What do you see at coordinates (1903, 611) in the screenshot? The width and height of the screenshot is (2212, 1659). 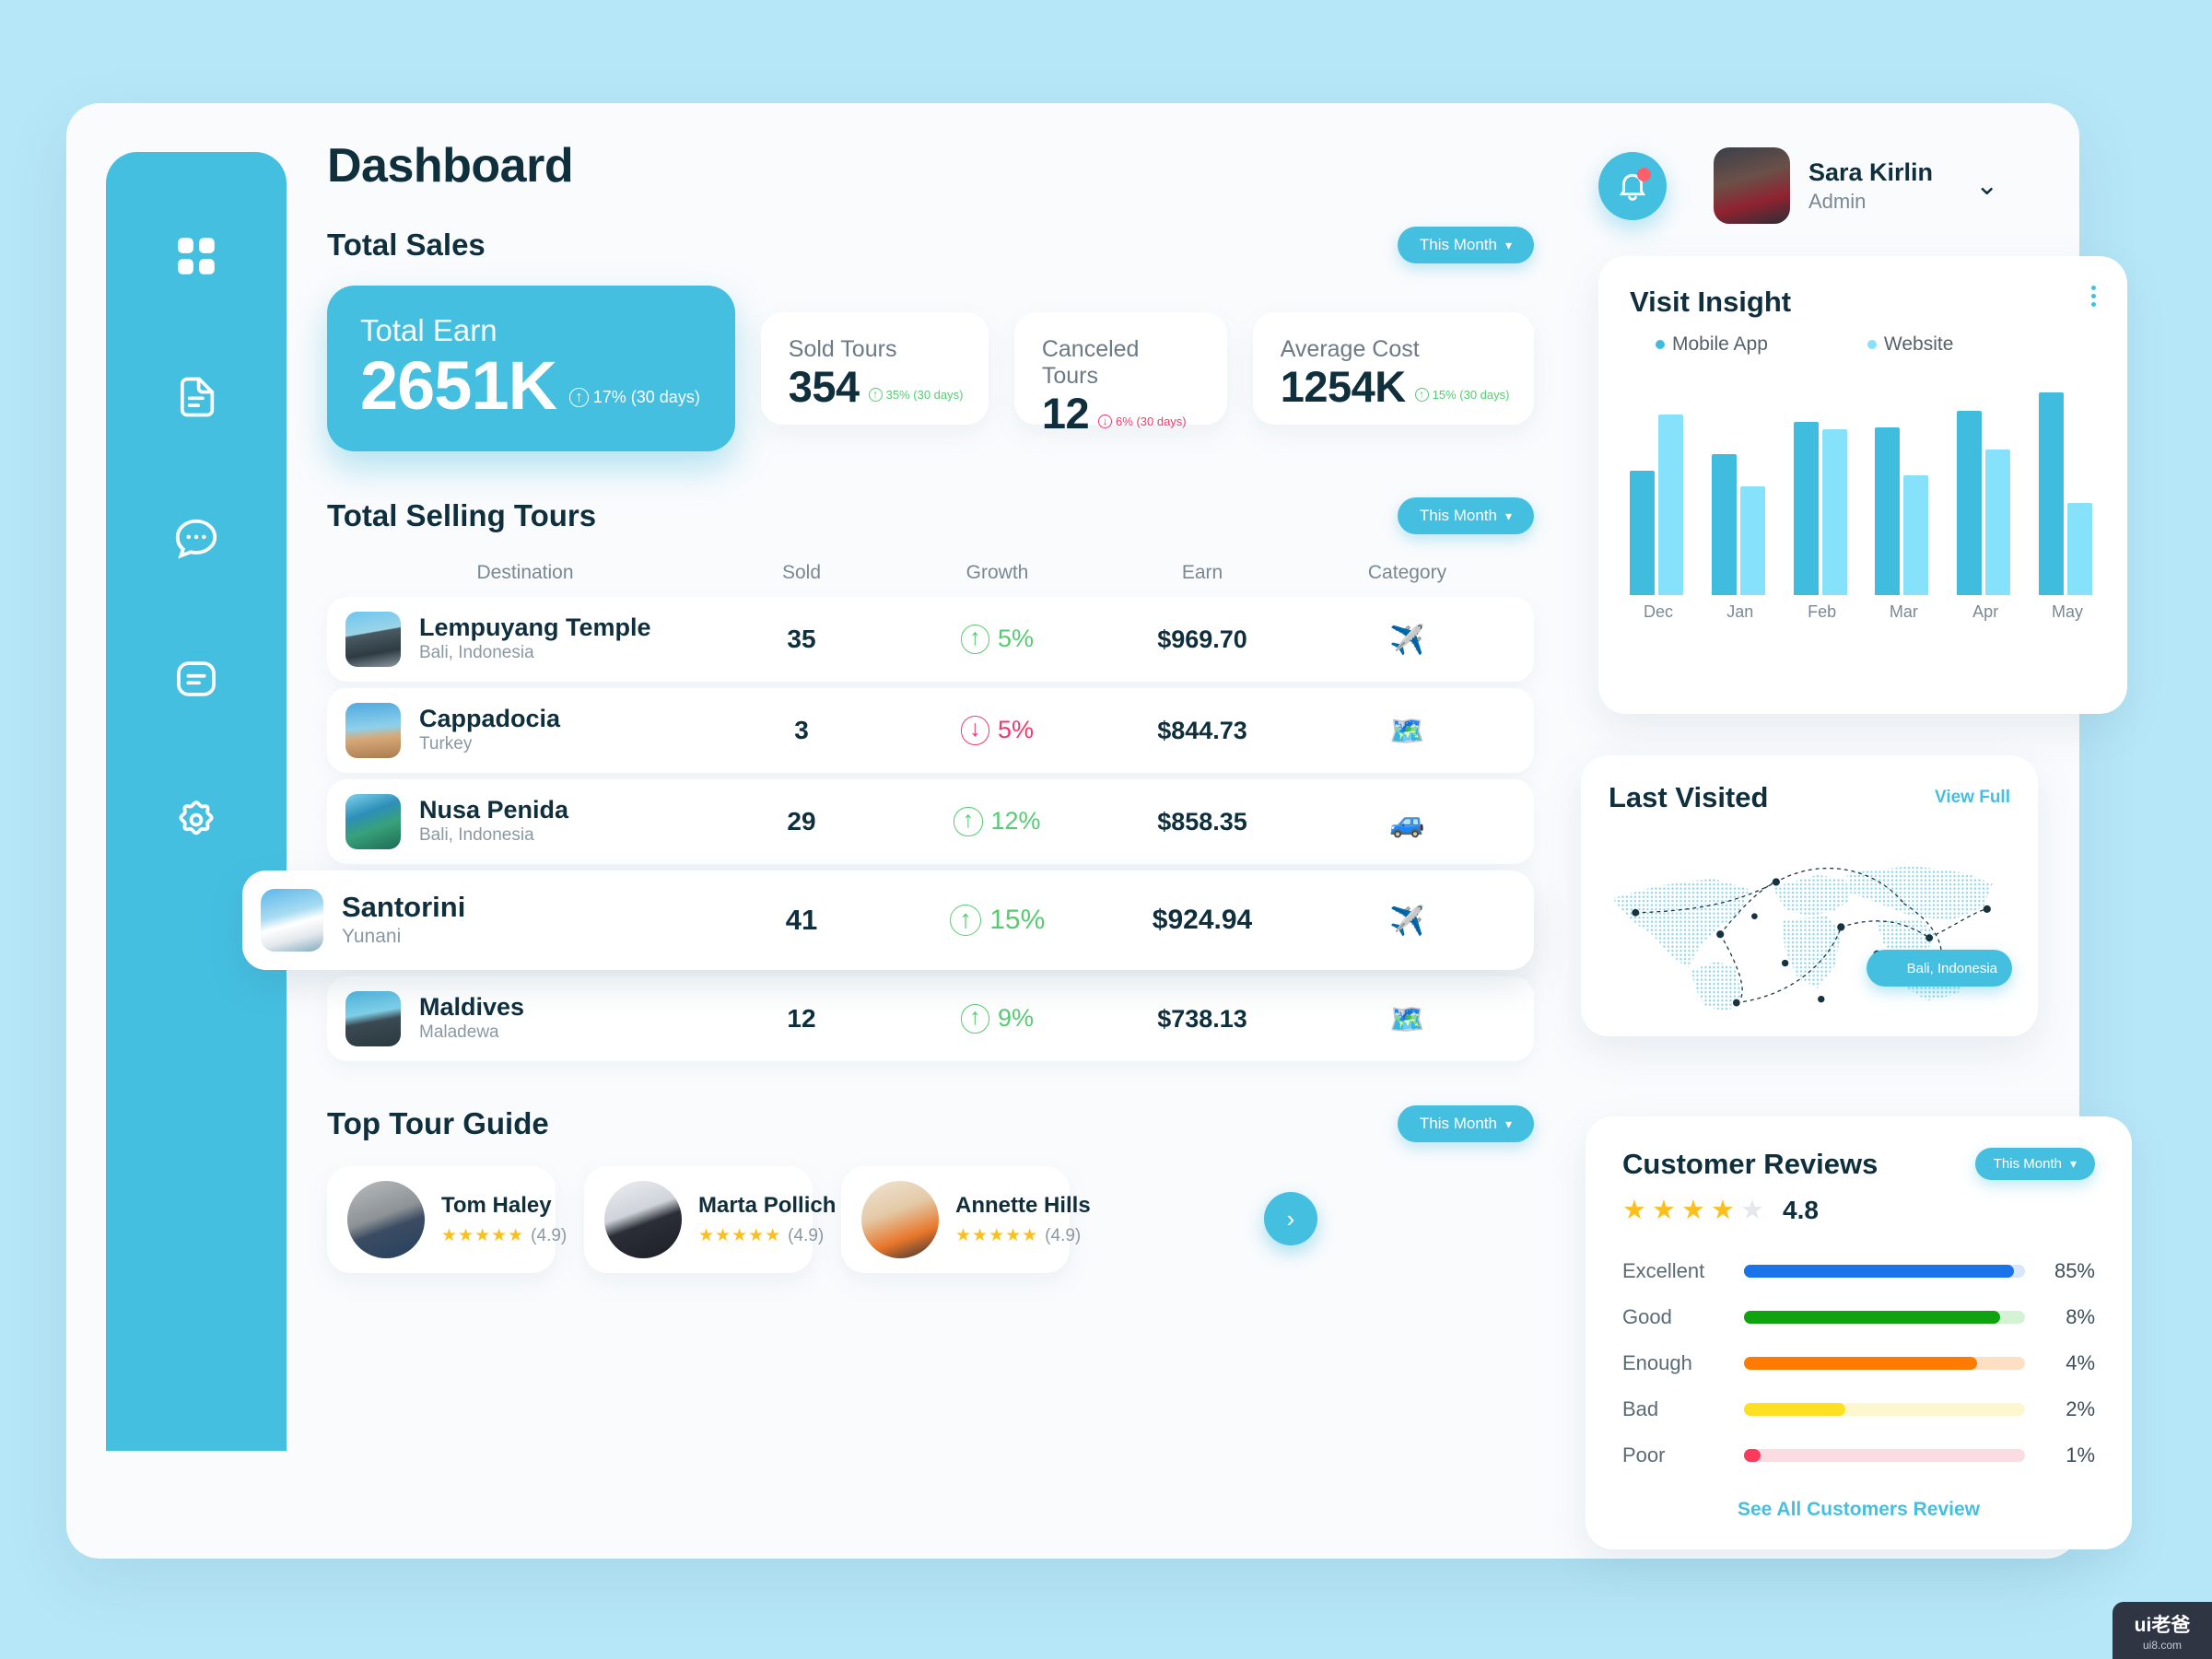 I see `x-tick-label: Mar` at bounding box center [1903, 611].